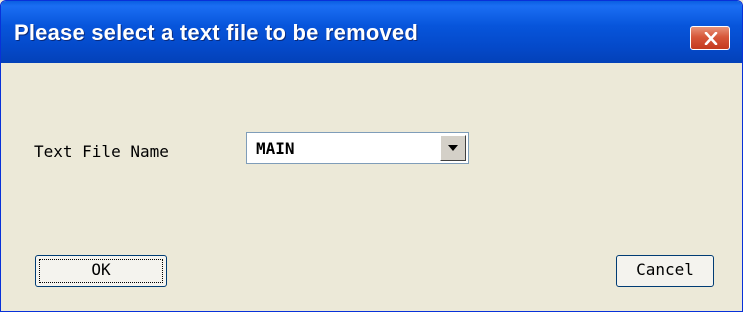 Image resolution: width=743 pixels, height=312 pixels. I want to click on ok-button-label: OK, so click(101, 269).